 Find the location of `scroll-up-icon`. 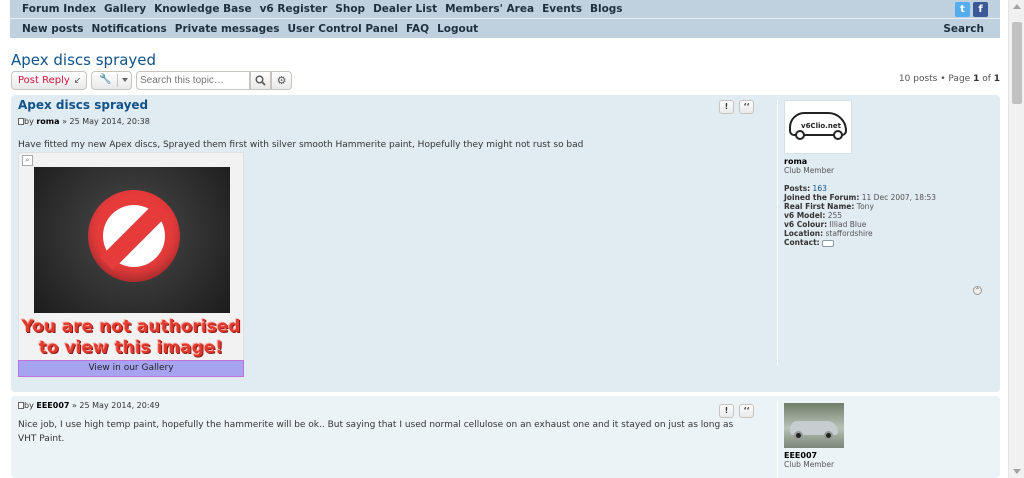

scroll-up-icon is located at coordinates (1017, 6).